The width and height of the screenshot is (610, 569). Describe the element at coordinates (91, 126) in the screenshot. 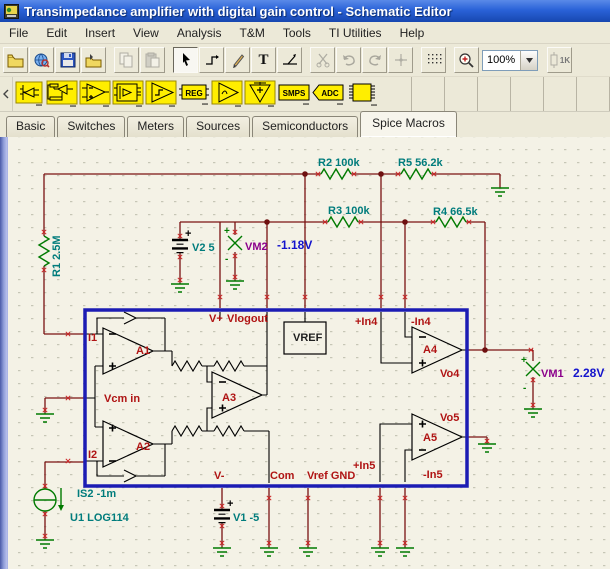

I see `tab-switches: Switches` at that location.